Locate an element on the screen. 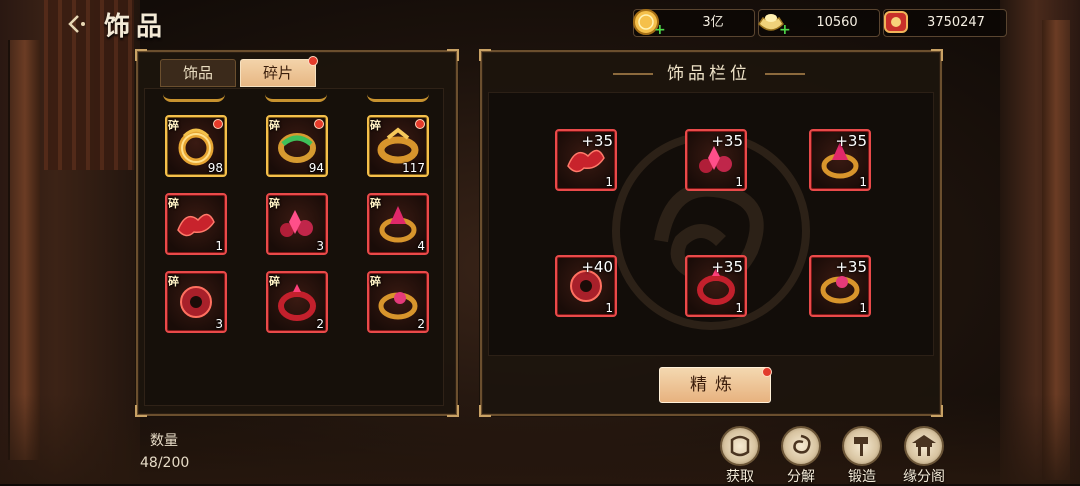 The width and height of the screenshot is (1080, 486). forge-button: 锻造 is located at coordinates (862, 456).